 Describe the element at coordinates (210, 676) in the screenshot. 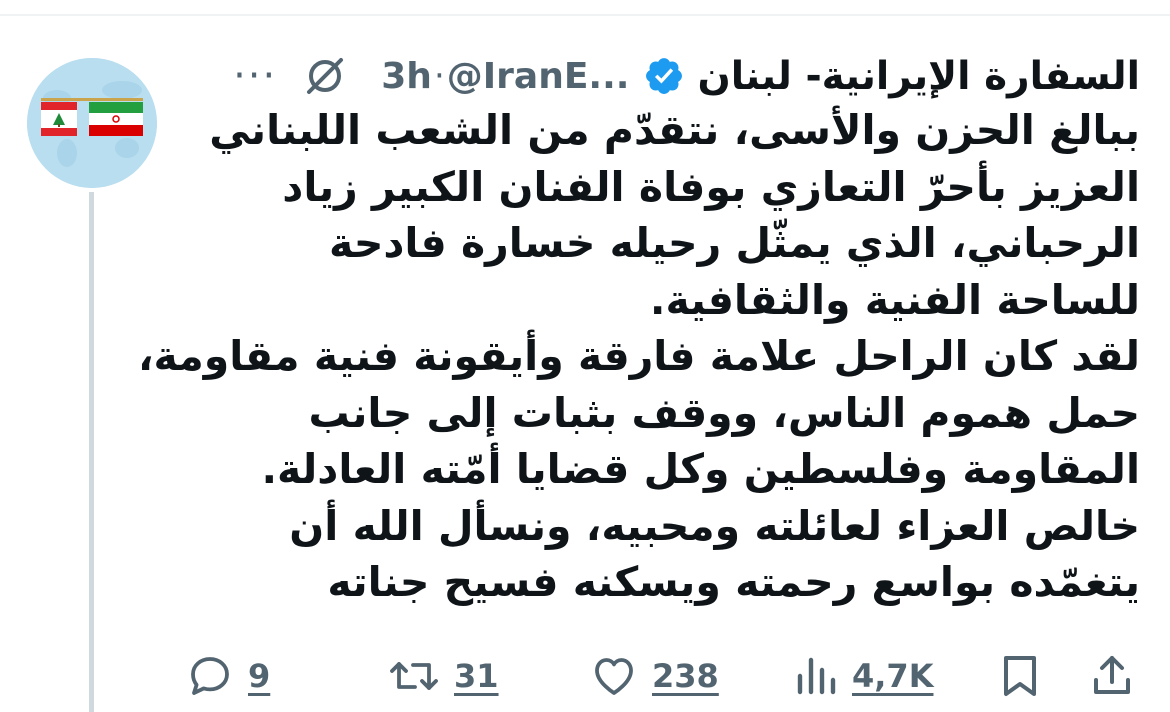

I see `reply-icon` at that location.